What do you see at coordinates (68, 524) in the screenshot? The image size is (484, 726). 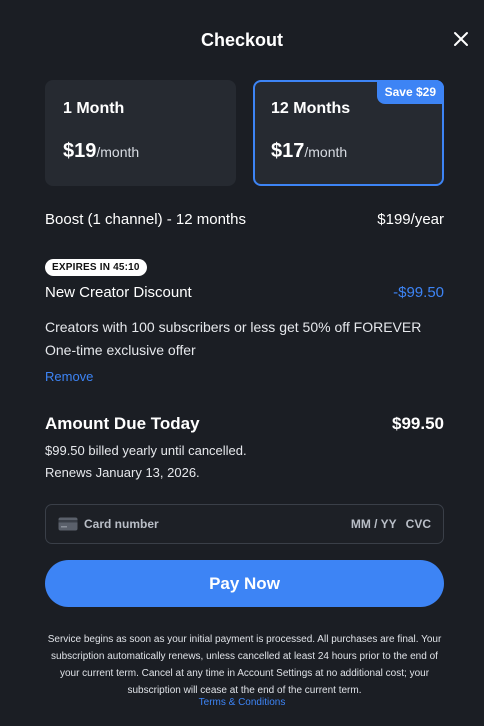 I see `credit-card-icon` at bounding box center [68, 524].